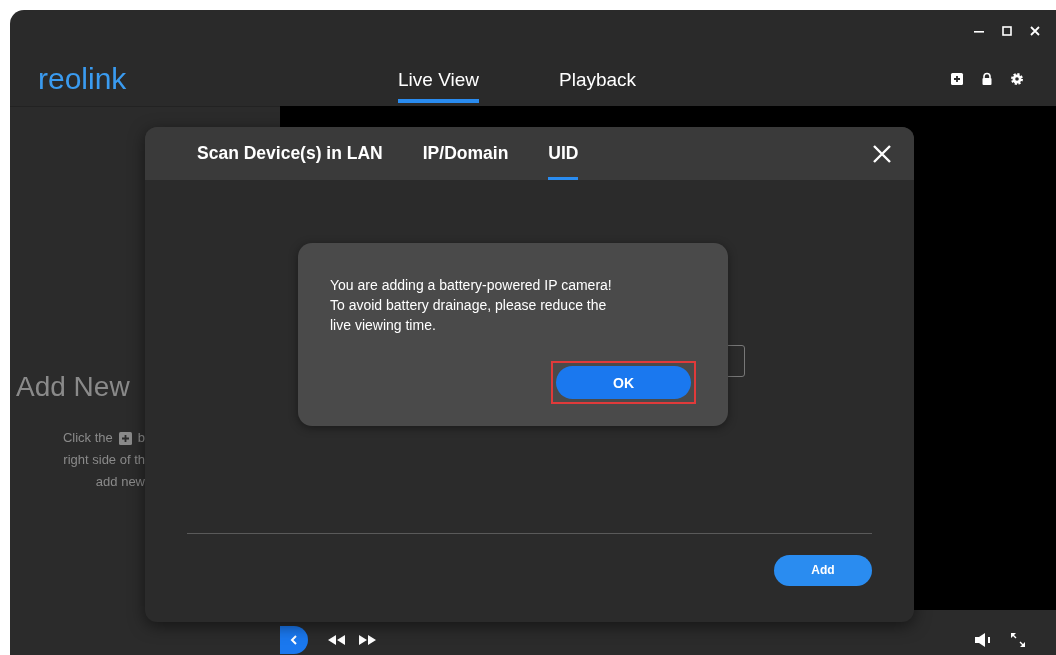 This screenshot has width=1056, height=655. Describe the element at coordinates (125, 438) in the screenshot. I see `add-icon` at that location.